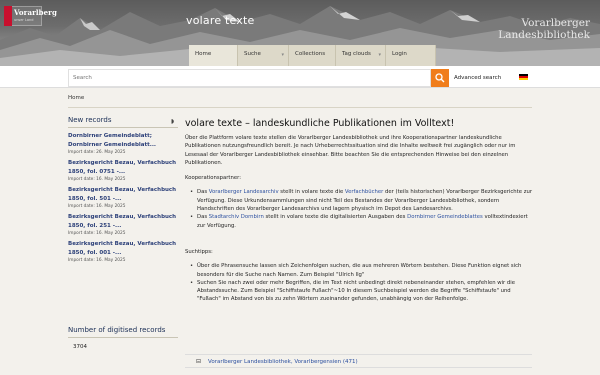 The height and width of the screenshot is (375, 600). Describe the element at coordinates (364, 192) in the screenshot. I see `verfachbuecher-link: Verfachbücher` at that location.